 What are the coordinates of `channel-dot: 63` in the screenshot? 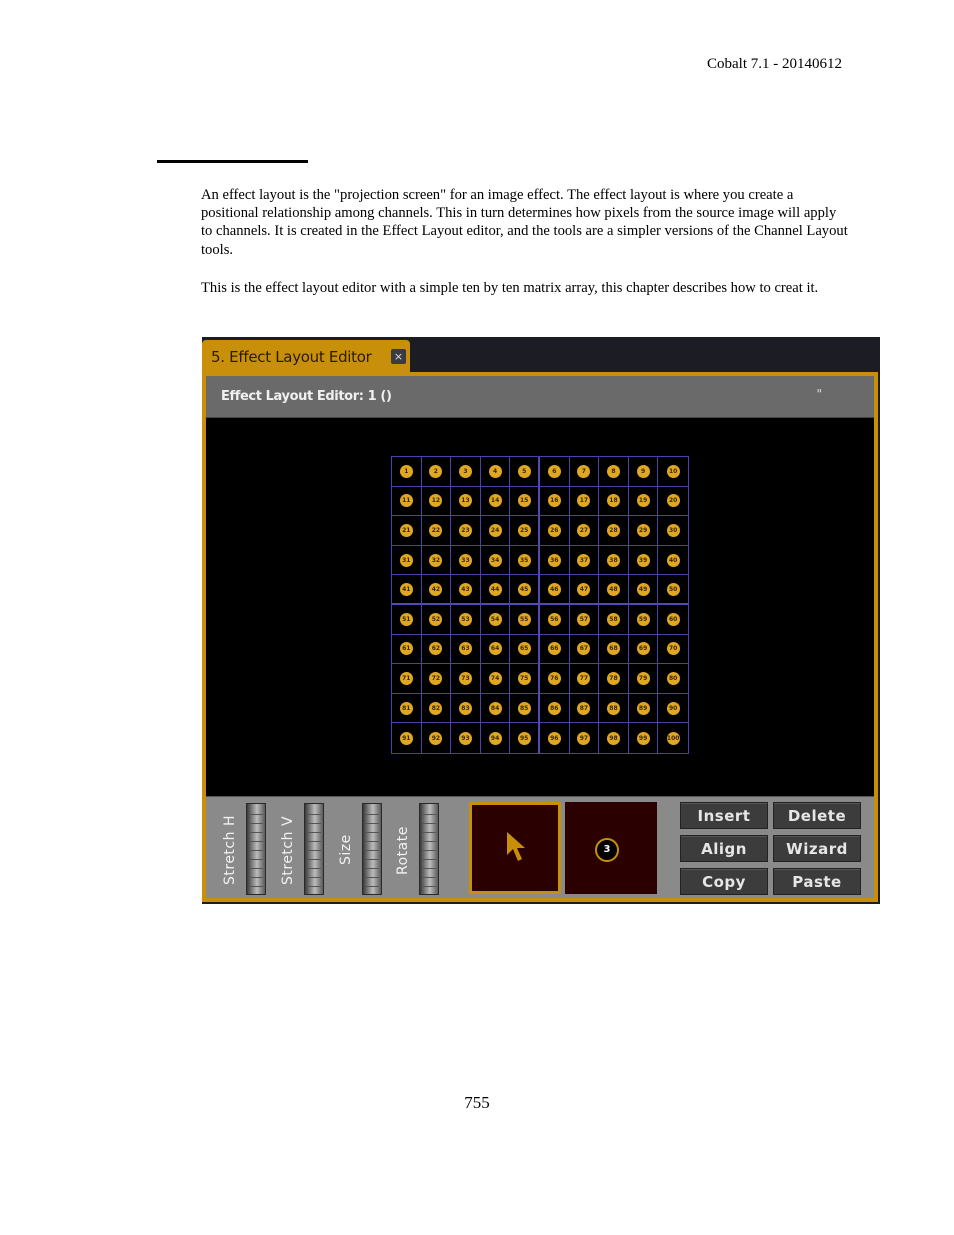 It's located at (465, 649).